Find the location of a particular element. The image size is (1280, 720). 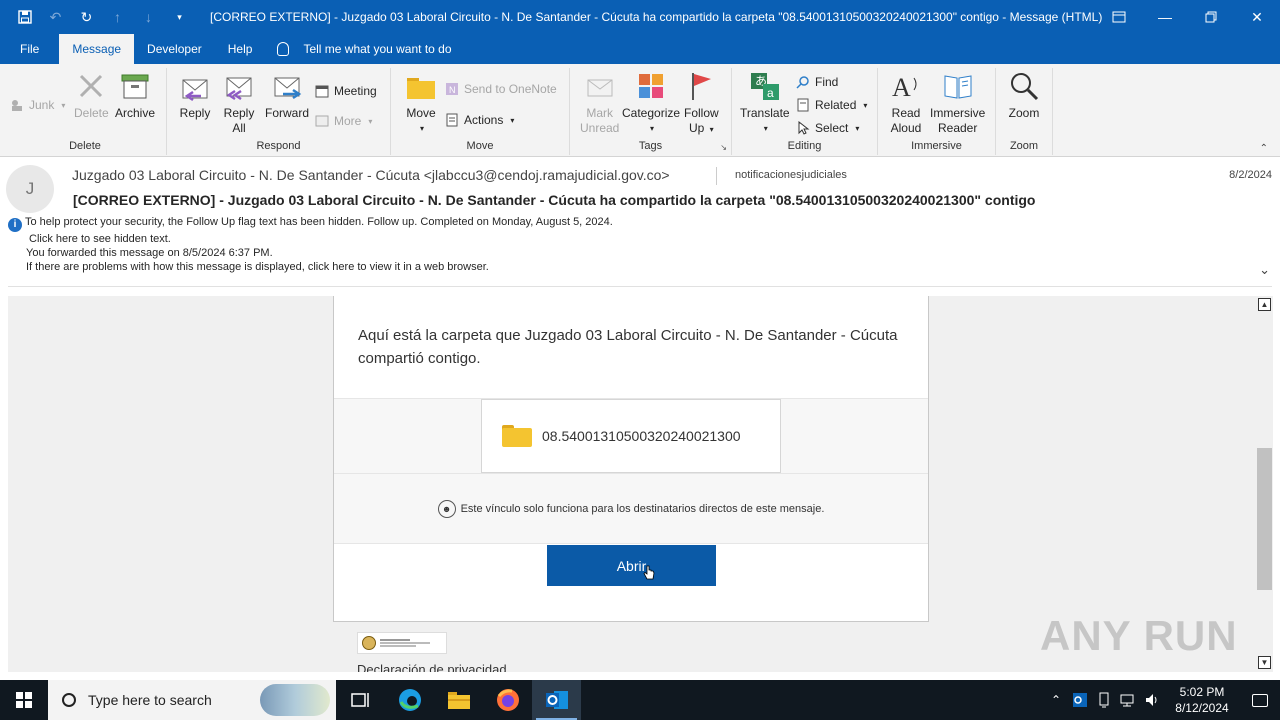

edge-icon is located at coordinates (409, 700).